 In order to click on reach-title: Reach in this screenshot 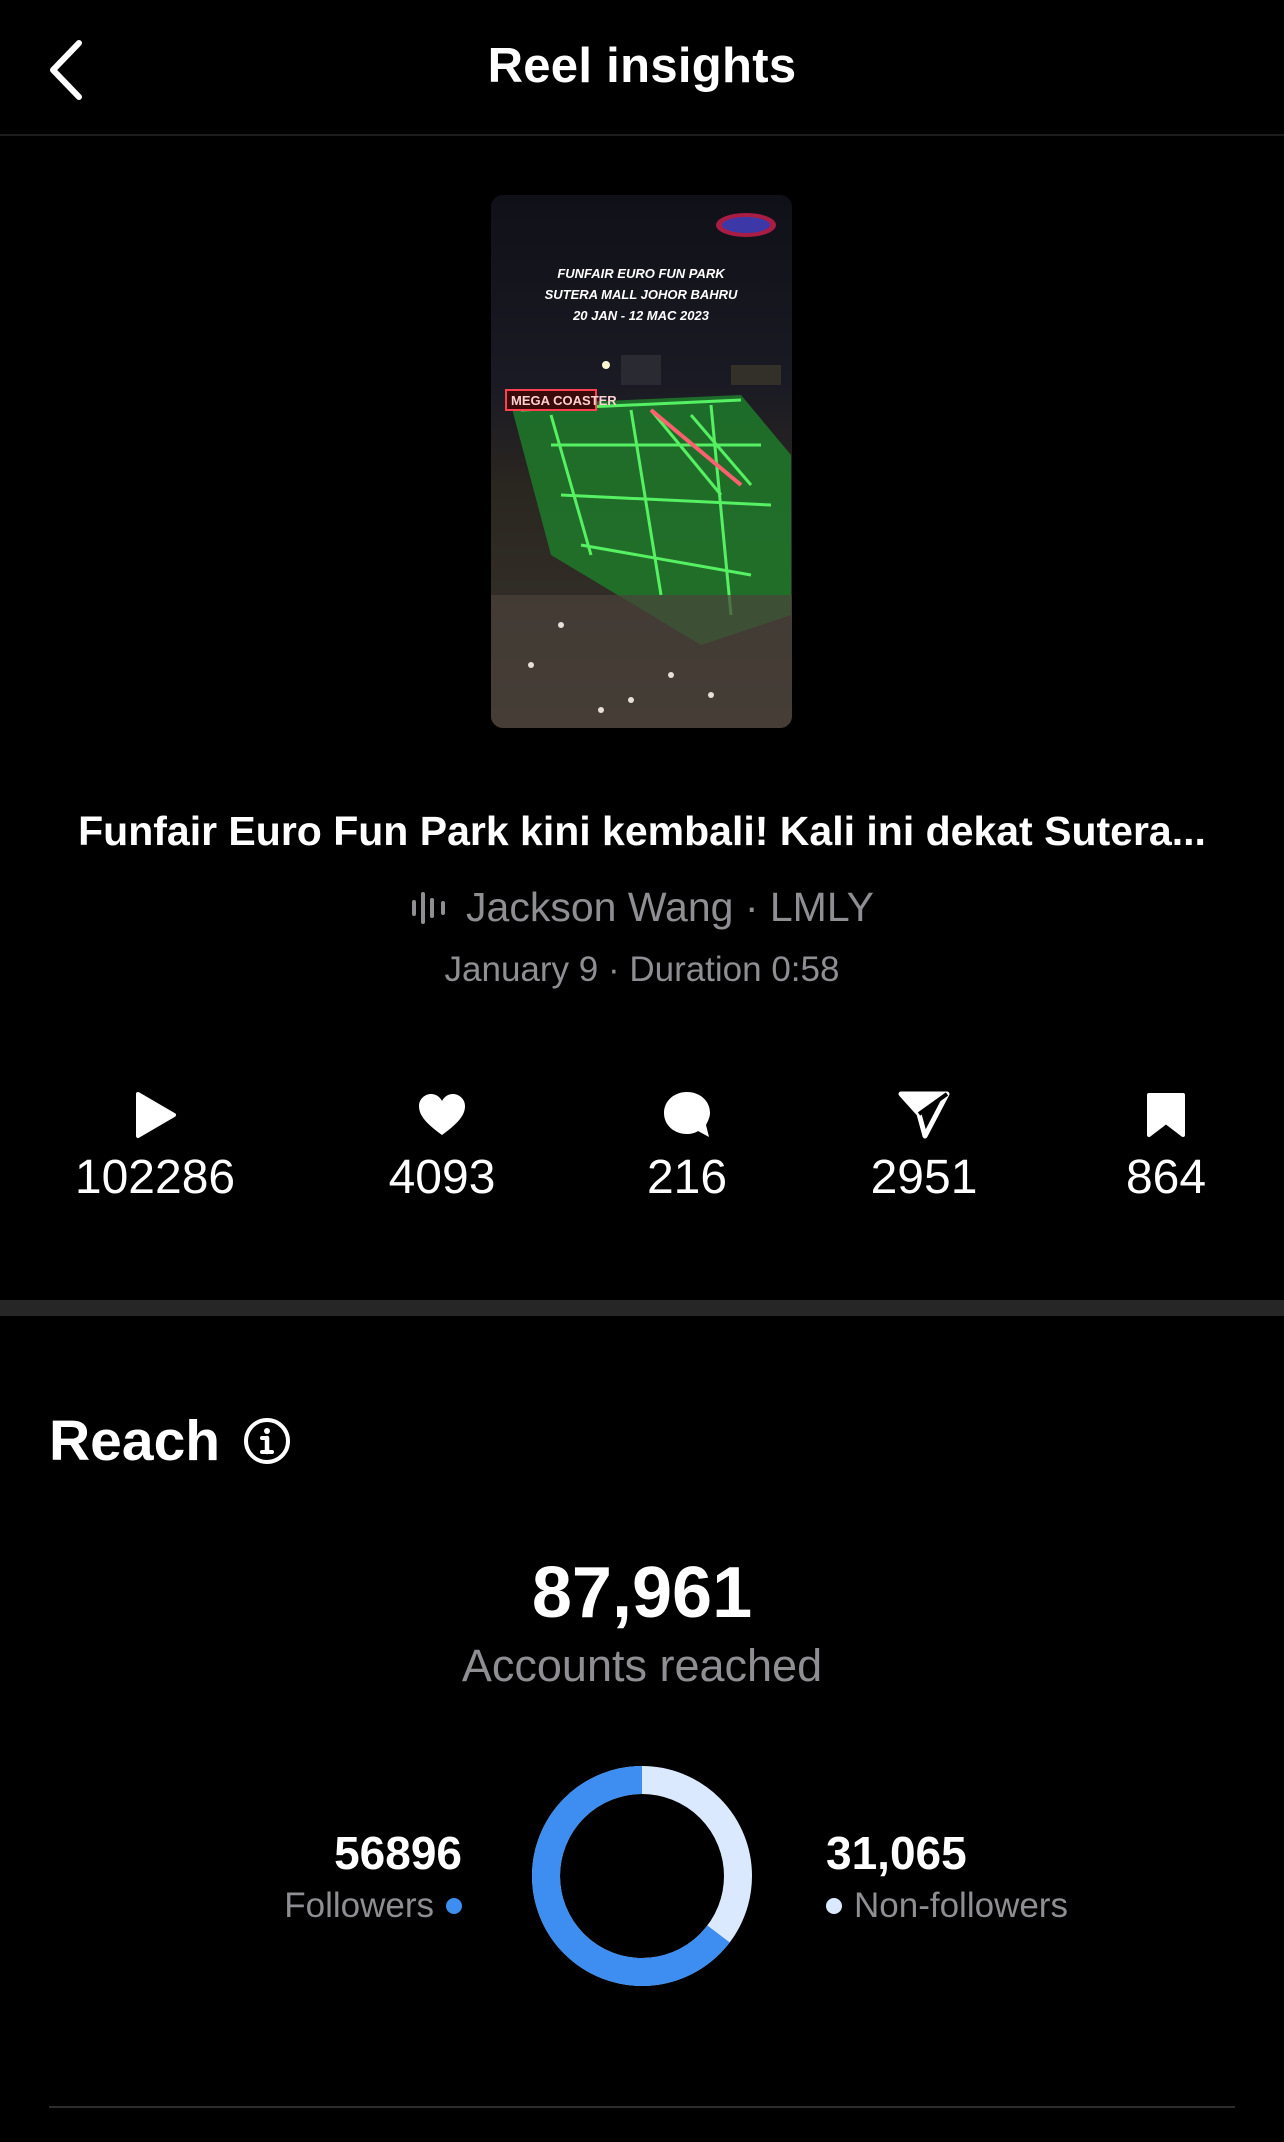, I will do `click(135, 1441)`.